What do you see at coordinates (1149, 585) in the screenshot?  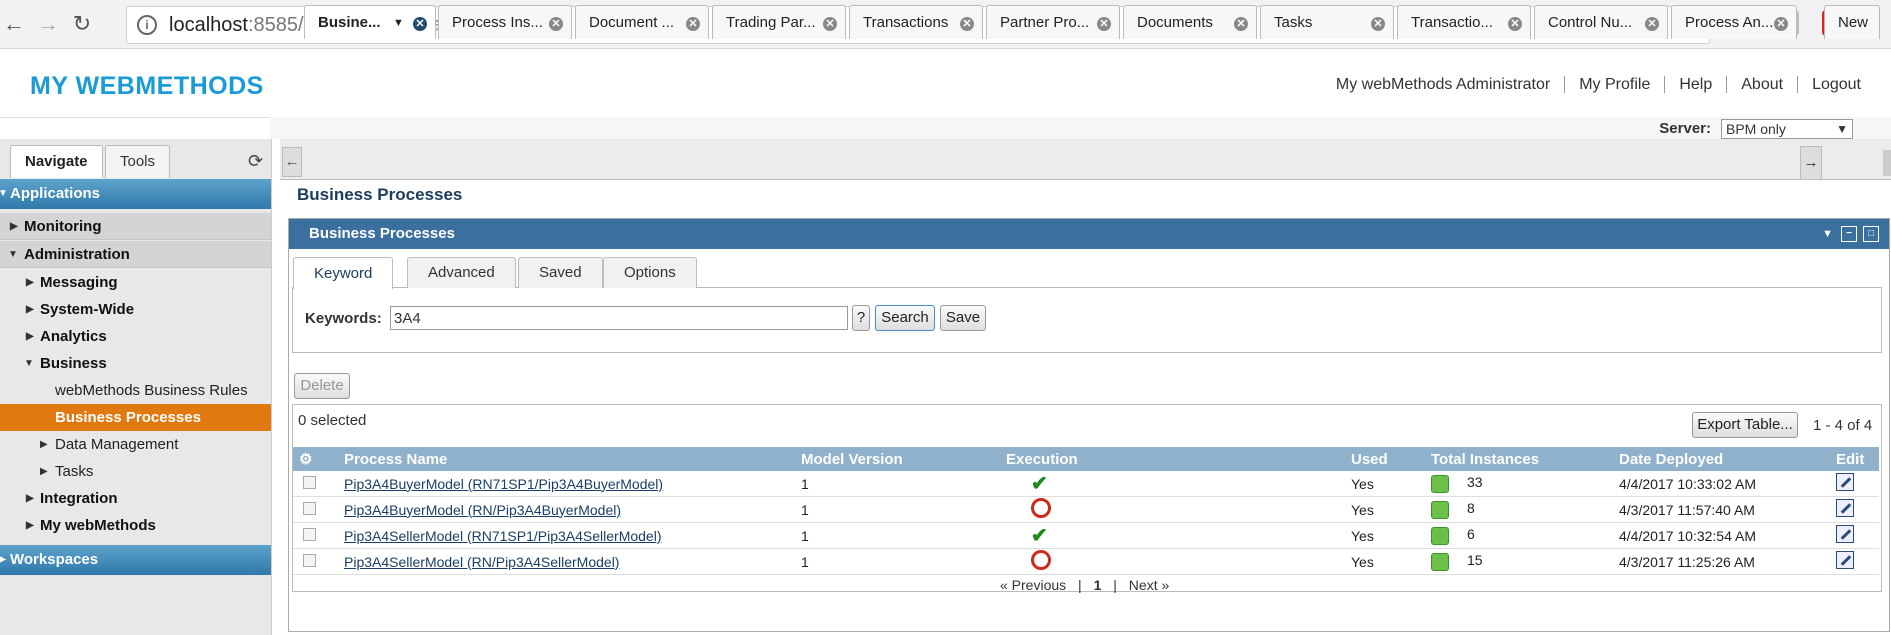 I see `next-link: Next »` at bounding box center [1149, 585].